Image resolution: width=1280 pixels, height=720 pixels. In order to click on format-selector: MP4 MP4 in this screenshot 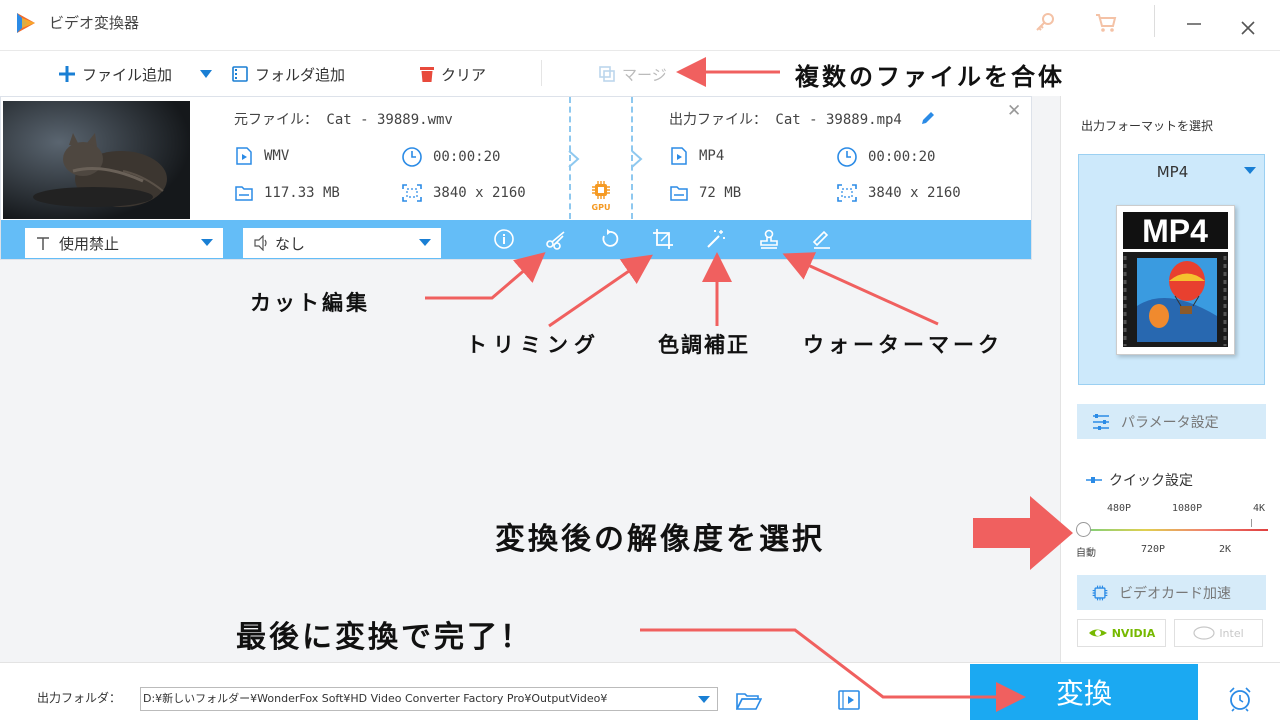, I will do `click(1171, 269)`.